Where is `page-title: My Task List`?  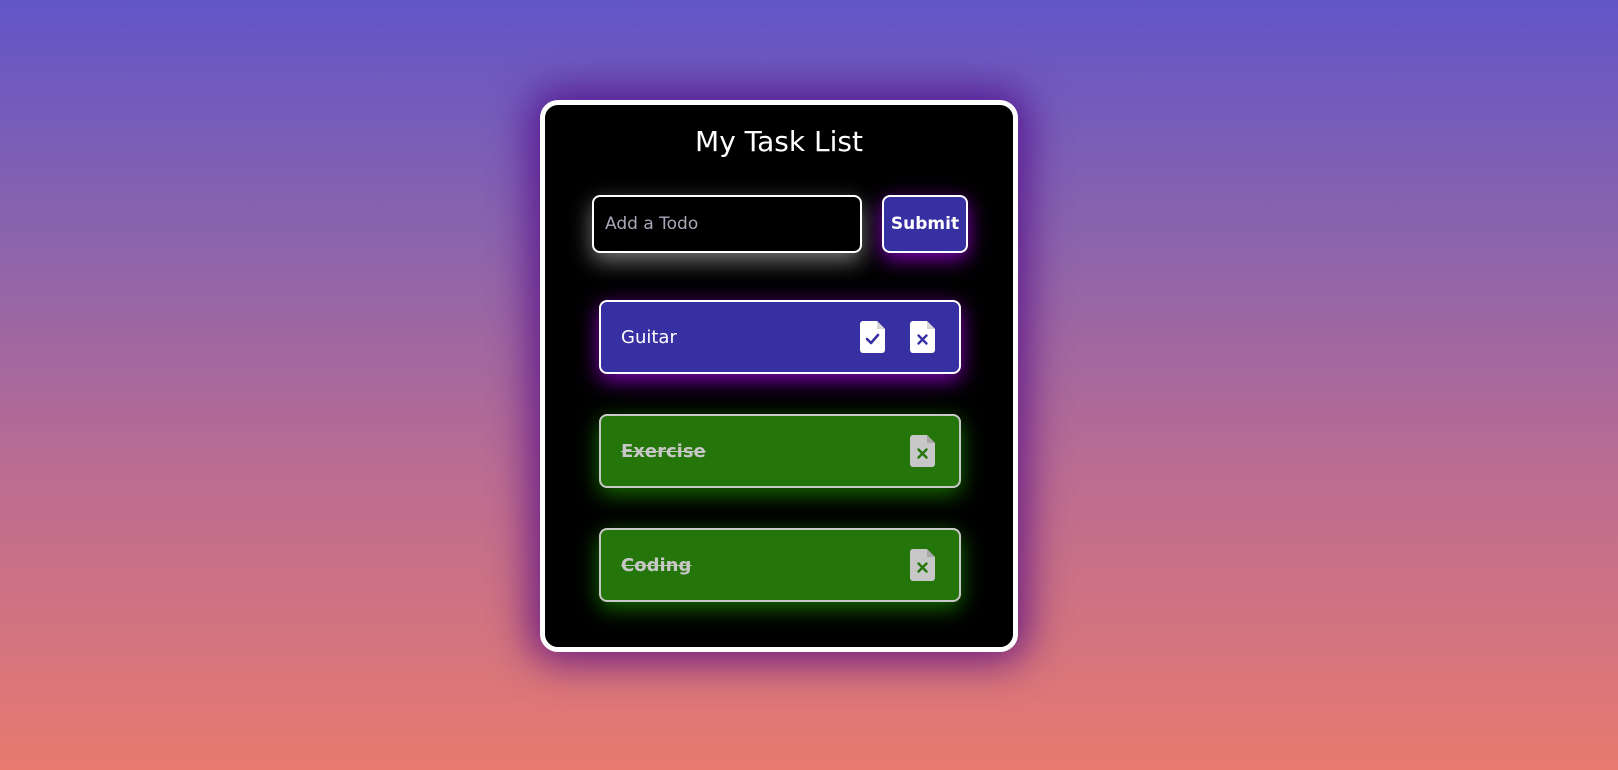
page-title: My Task List is located at coordinates (779, 141).